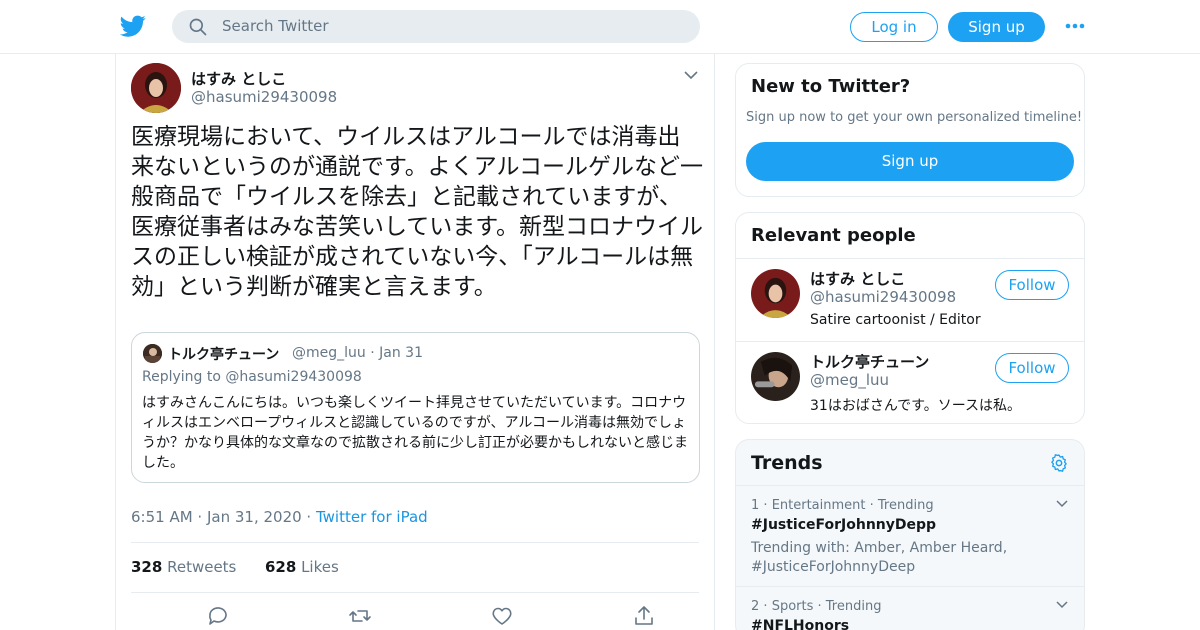 Image resolution: width=1200 pixels, height=630 pixels. Describe the element at coordinates (329, 353) in the screenshot. I see `quoted-author-handle: @meg_luu` at that location.